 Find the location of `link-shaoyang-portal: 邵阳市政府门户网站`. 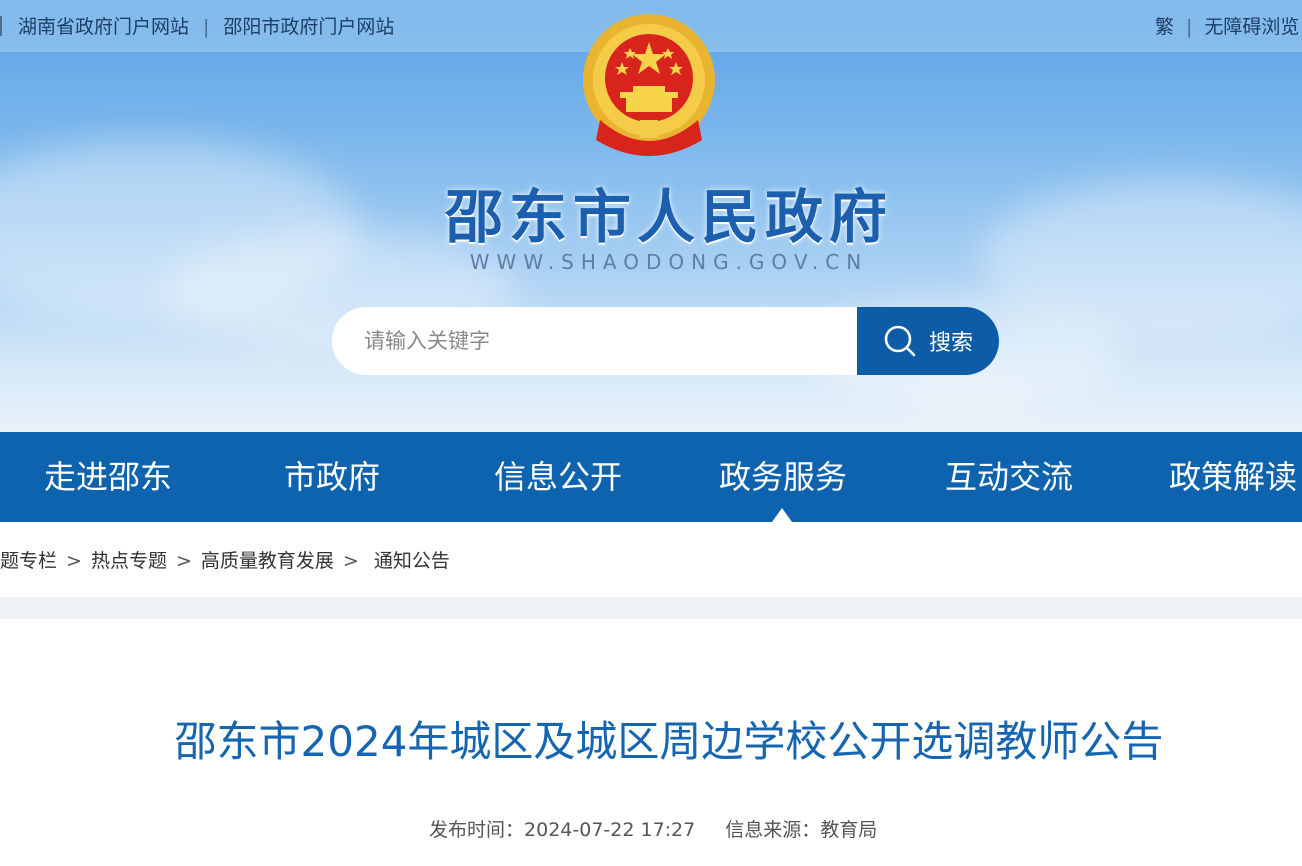

link-shaoyang-portal: 邵阳市政府门户网站 is located at coordinates (308, 27).